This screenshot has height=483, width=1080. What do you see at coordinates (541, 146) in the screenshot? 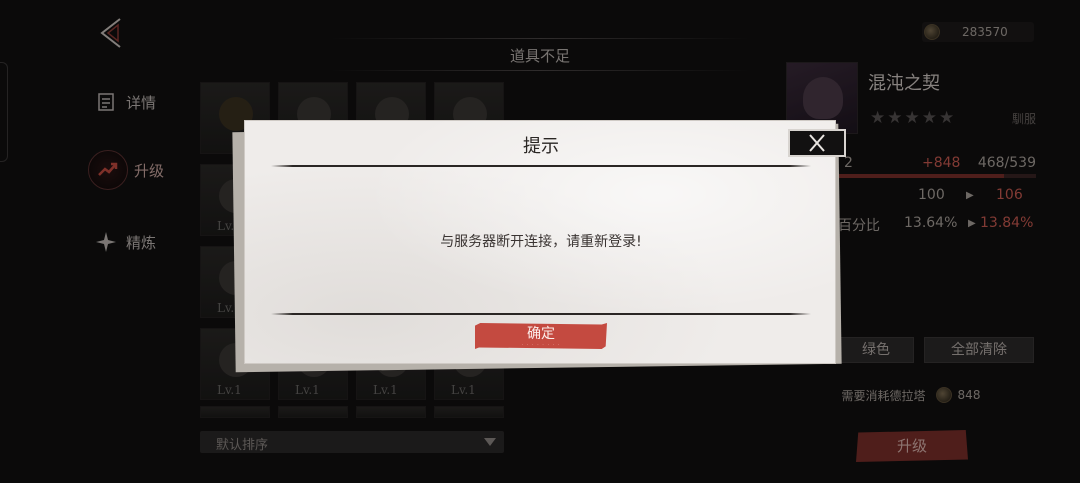
I see `dialog-title: 提示` at bounding box center [541, 146].